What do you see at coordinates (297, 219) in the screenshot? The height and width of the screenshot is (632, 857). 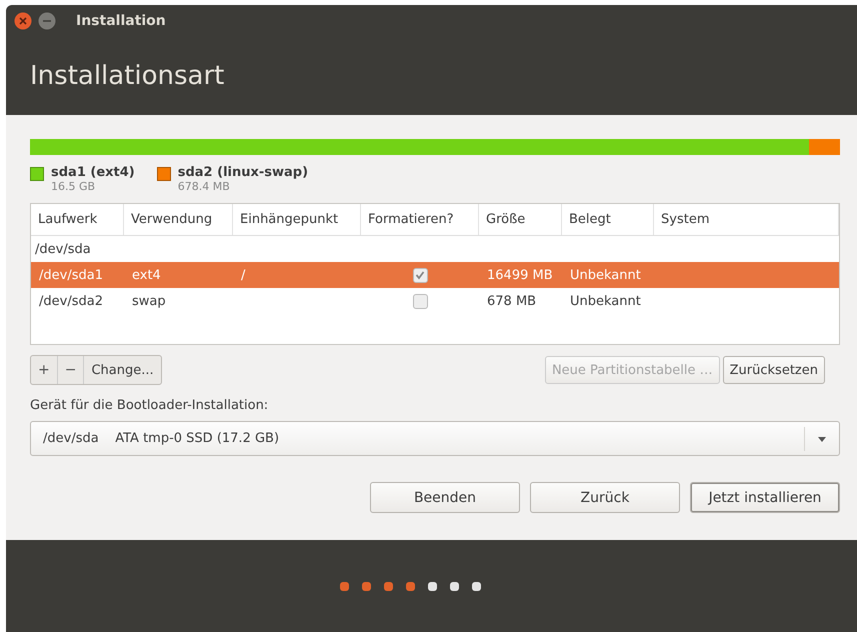 I see `column-header: Einhängepunkt` at bounding box center [297, 219].